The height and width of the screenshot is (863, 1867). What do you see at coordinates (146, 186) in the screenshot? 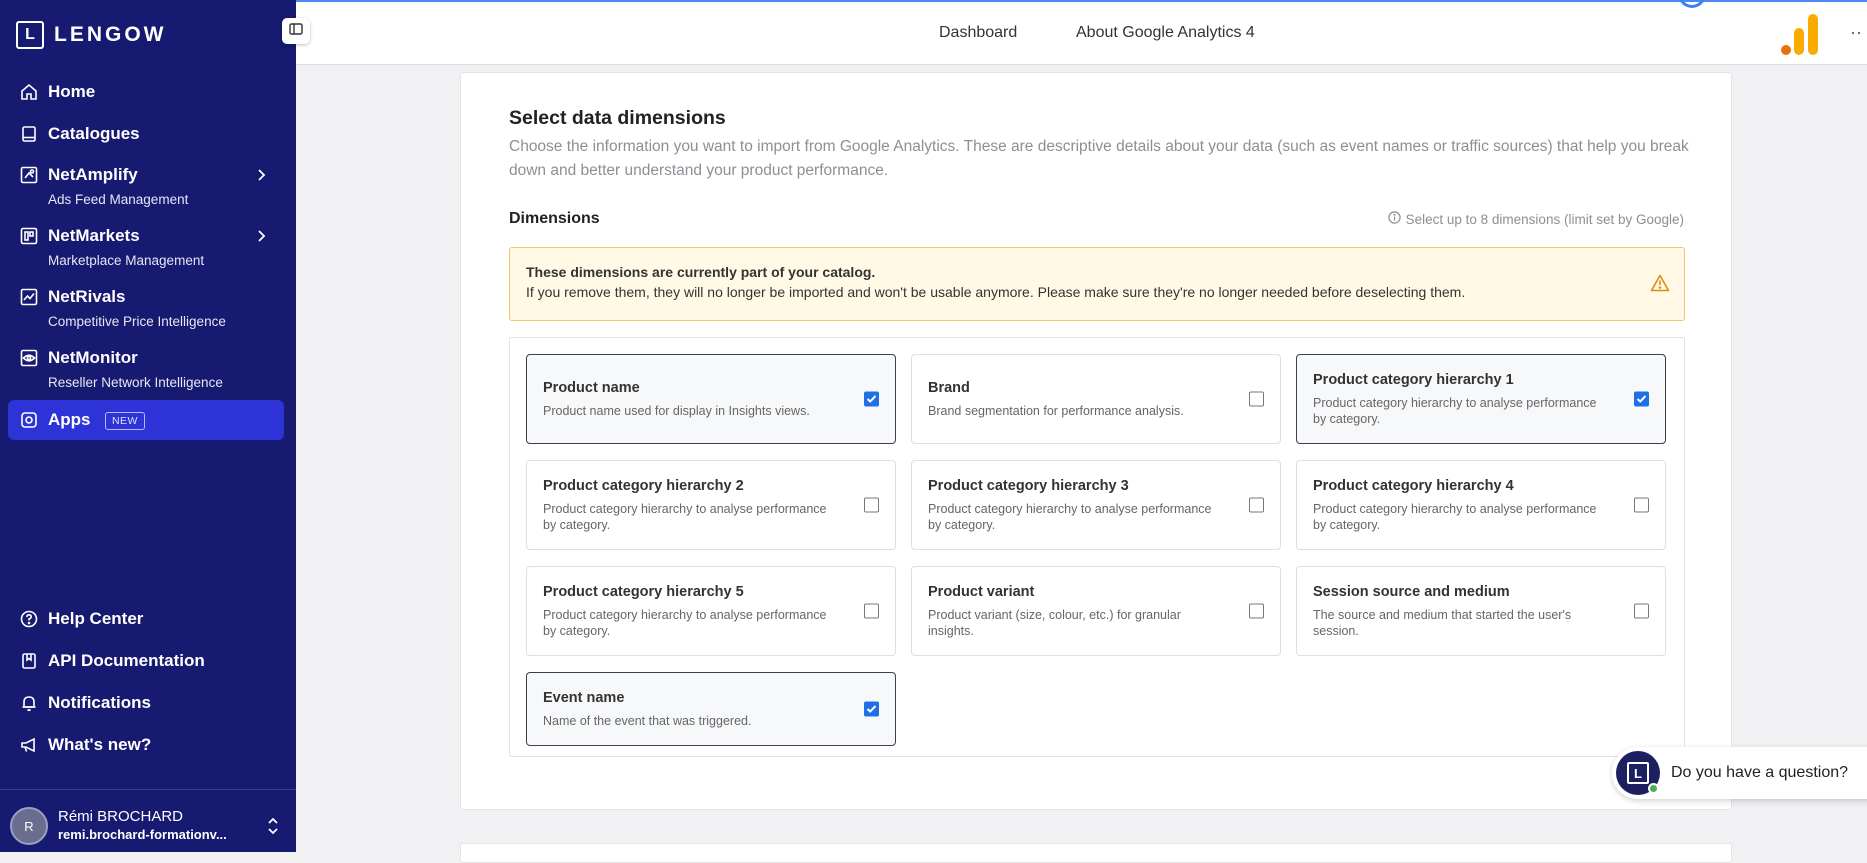
I see `sidebar-item-netamplify: NetAmplify Ads Feed Management` at bounding box center [146, 186].